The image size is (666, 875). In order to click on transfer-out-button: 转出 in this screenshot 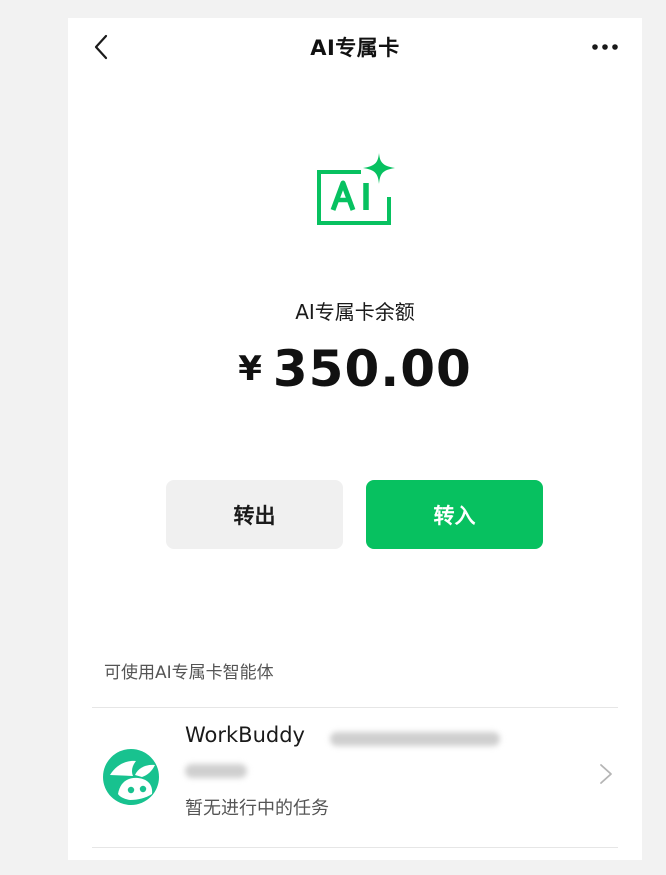, I will do `click(254, 514)`.